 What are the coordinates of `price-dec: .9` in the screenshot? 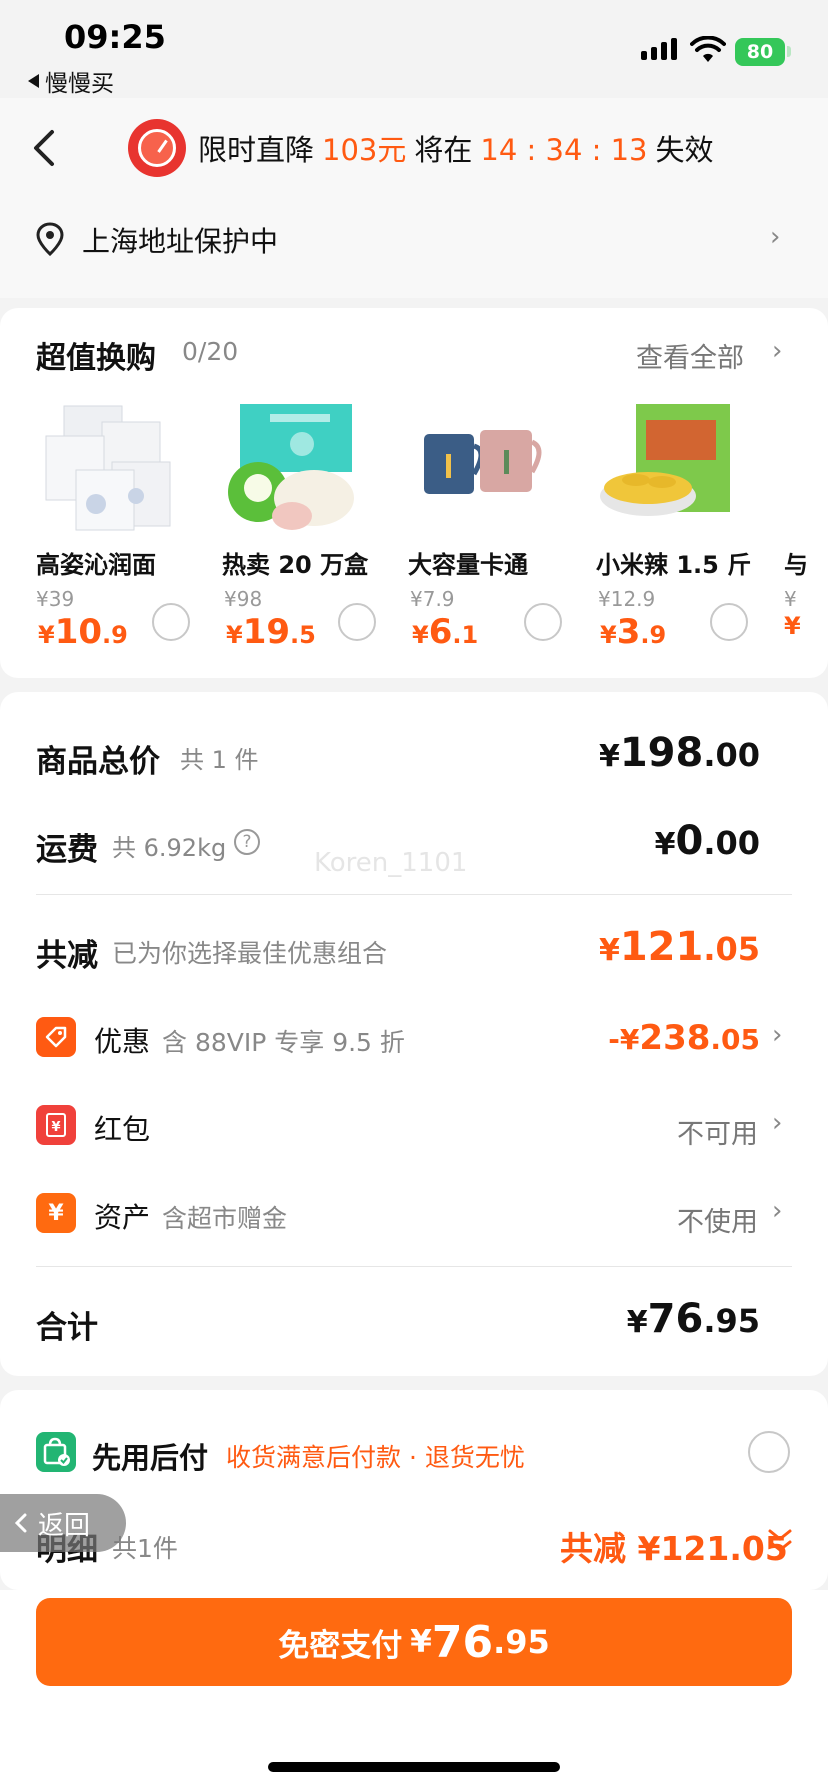 It's located at (115, 635).